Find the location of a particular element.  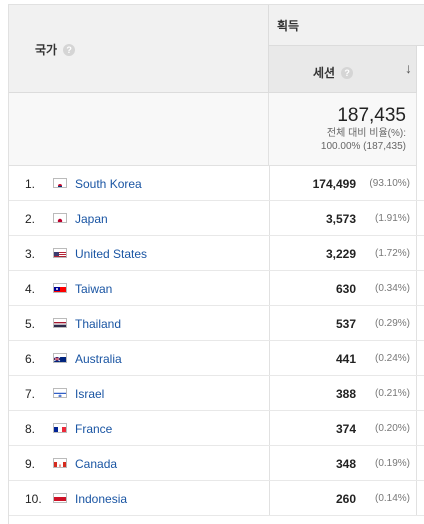

sessions-cell: 441 (0.24%) is located at coordinates (343, 358).